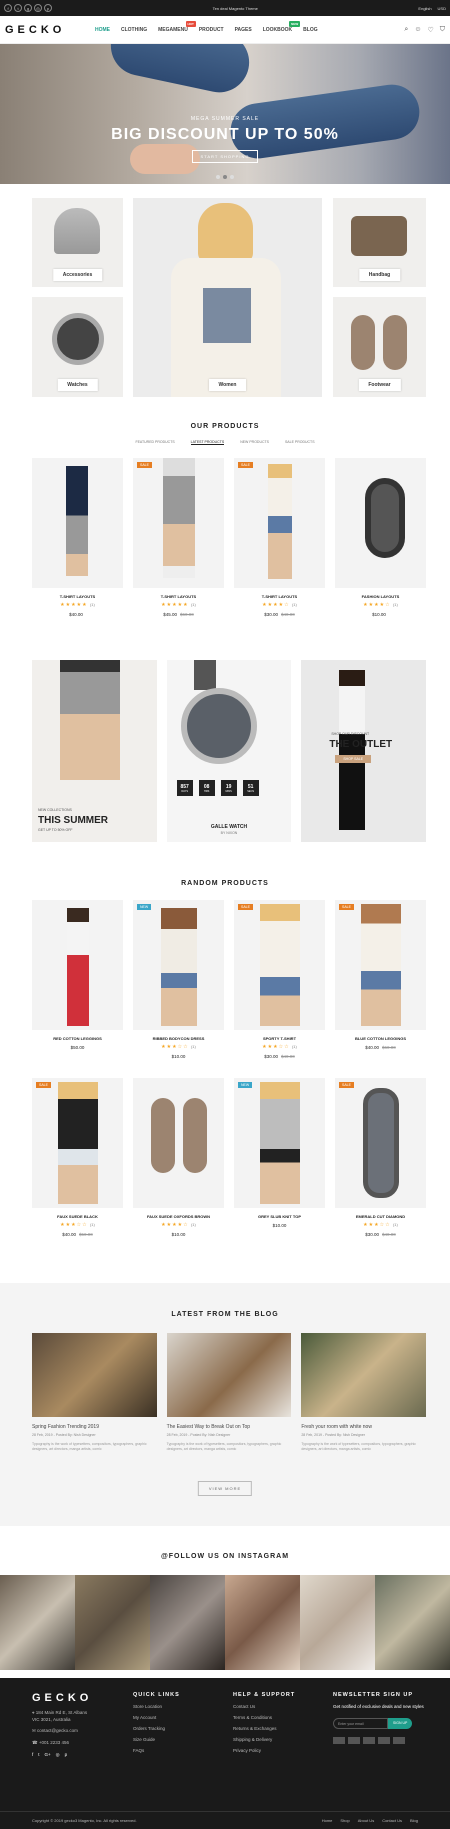 This screenshot has height=1829, width=450. Describe the element at coordinates (38, 1755) in the screenshot. I see `twitter-icon: t` at that location.